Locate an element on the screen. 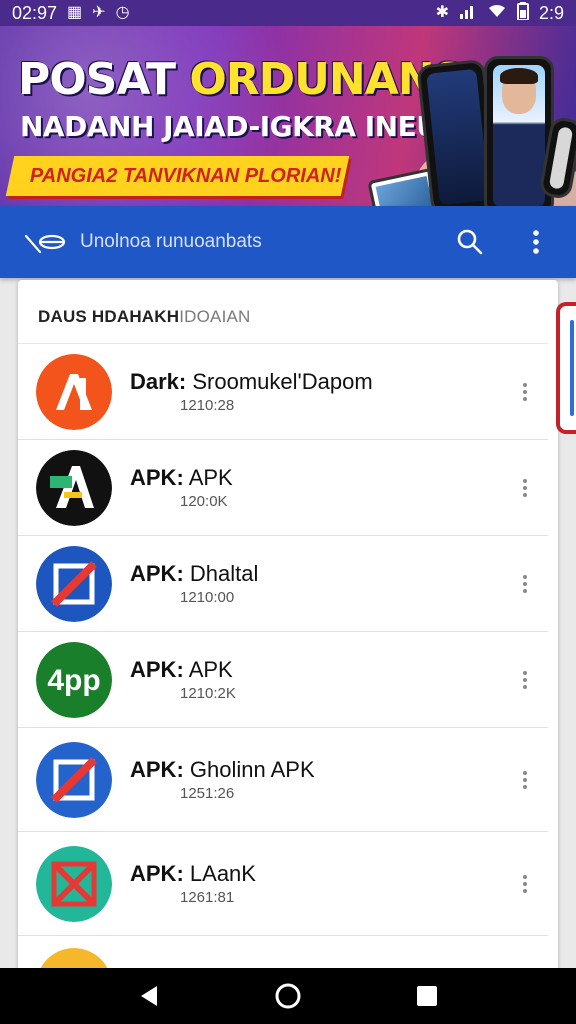 This screenshot has width=576, height=1024. list-item: APK: LAanK 1261:81 is located at coordinates (283, 884).